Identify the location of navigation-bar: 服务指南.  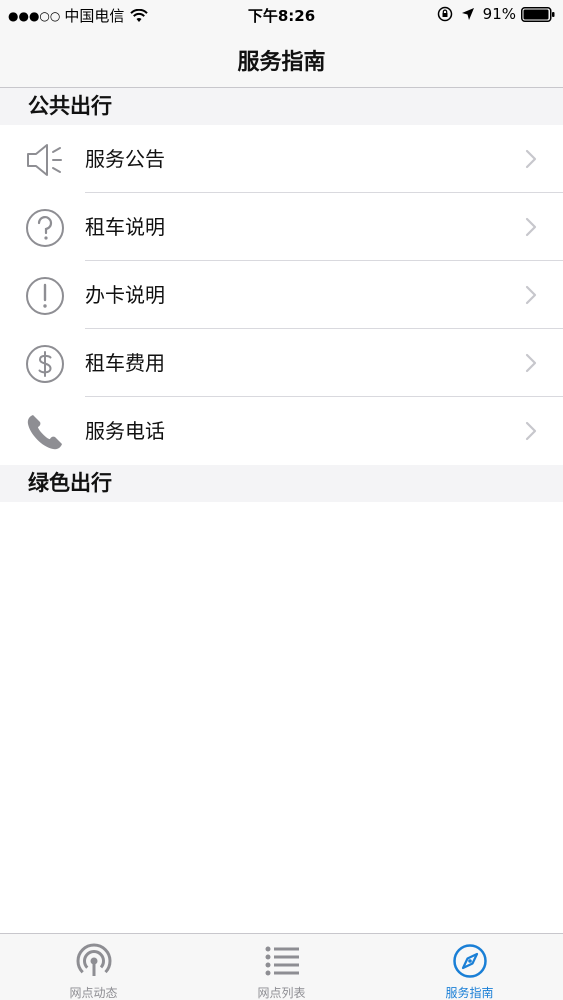
(281, 59).